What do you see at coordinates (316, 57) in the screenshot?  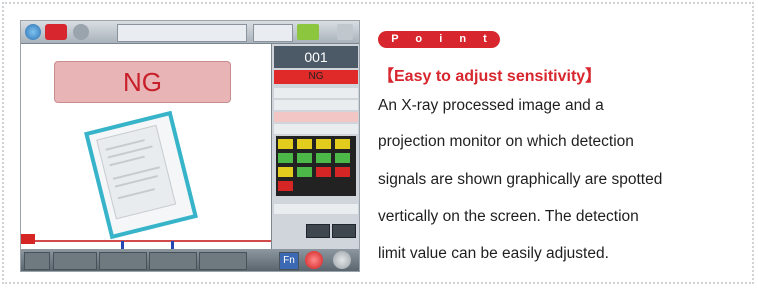 I see `inspection-counter: 001` at bounding box center [316, 57].